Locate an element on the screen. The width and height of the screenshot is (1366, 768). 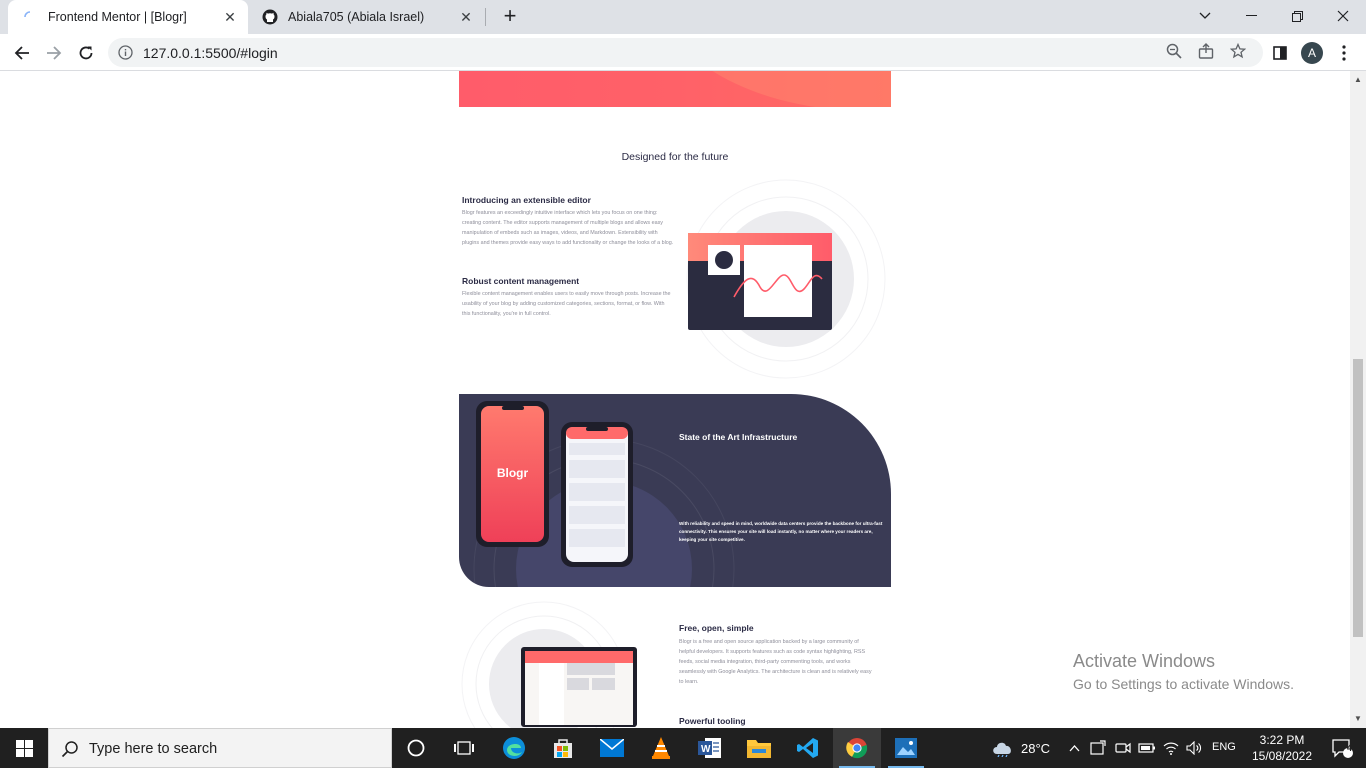
forward-button is located at coordinates (54, 53).